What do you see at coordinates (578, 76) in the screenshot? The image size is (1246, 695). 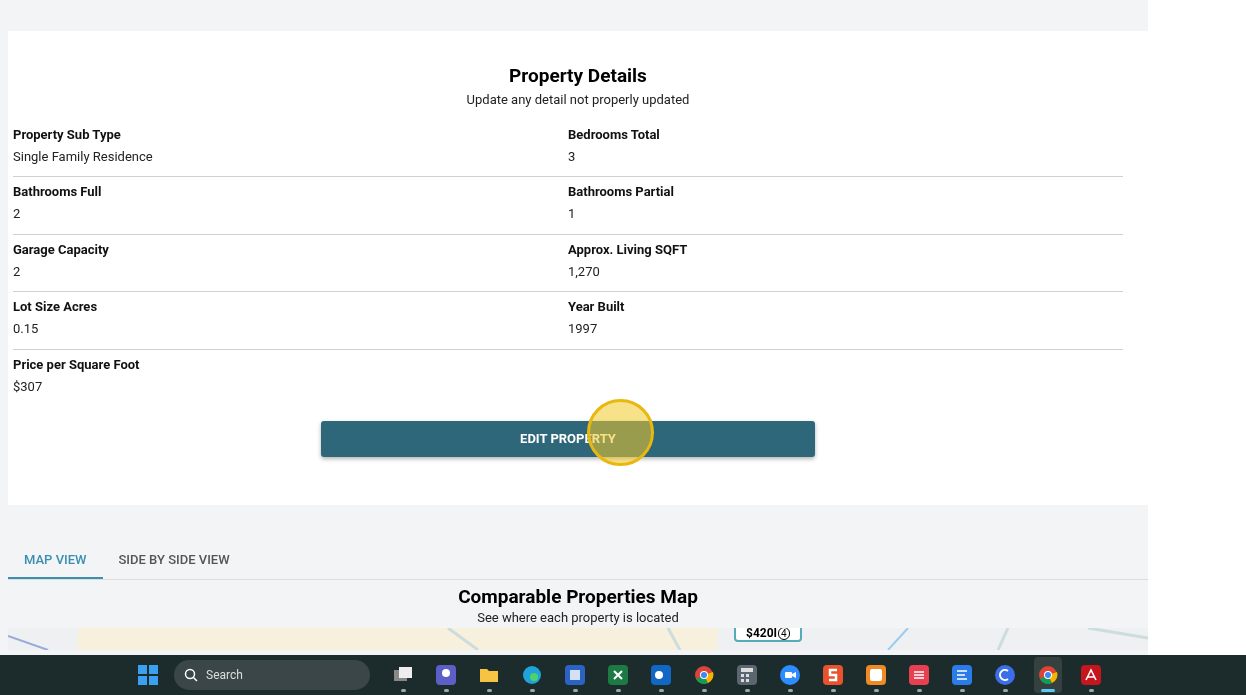 I see `section-title: Property Details` at bounding box center [578, 76].